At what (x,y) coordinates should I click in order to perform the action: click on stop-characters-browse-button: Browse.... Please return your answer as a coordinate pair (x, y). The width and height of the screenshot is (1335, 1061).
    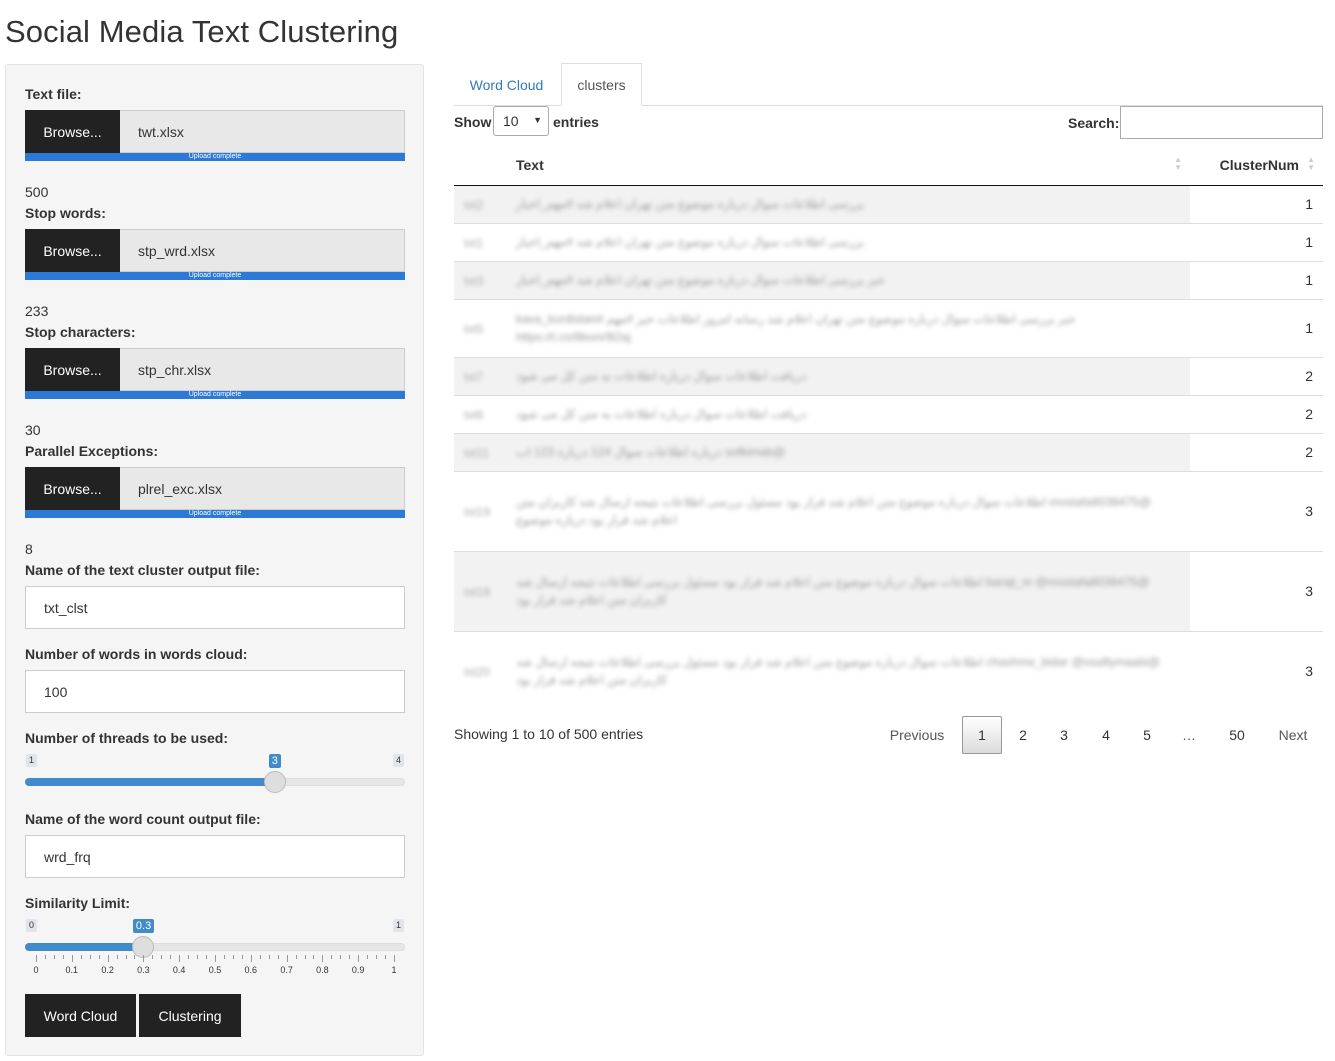
    Looking at the image, I should click on (72, 369).